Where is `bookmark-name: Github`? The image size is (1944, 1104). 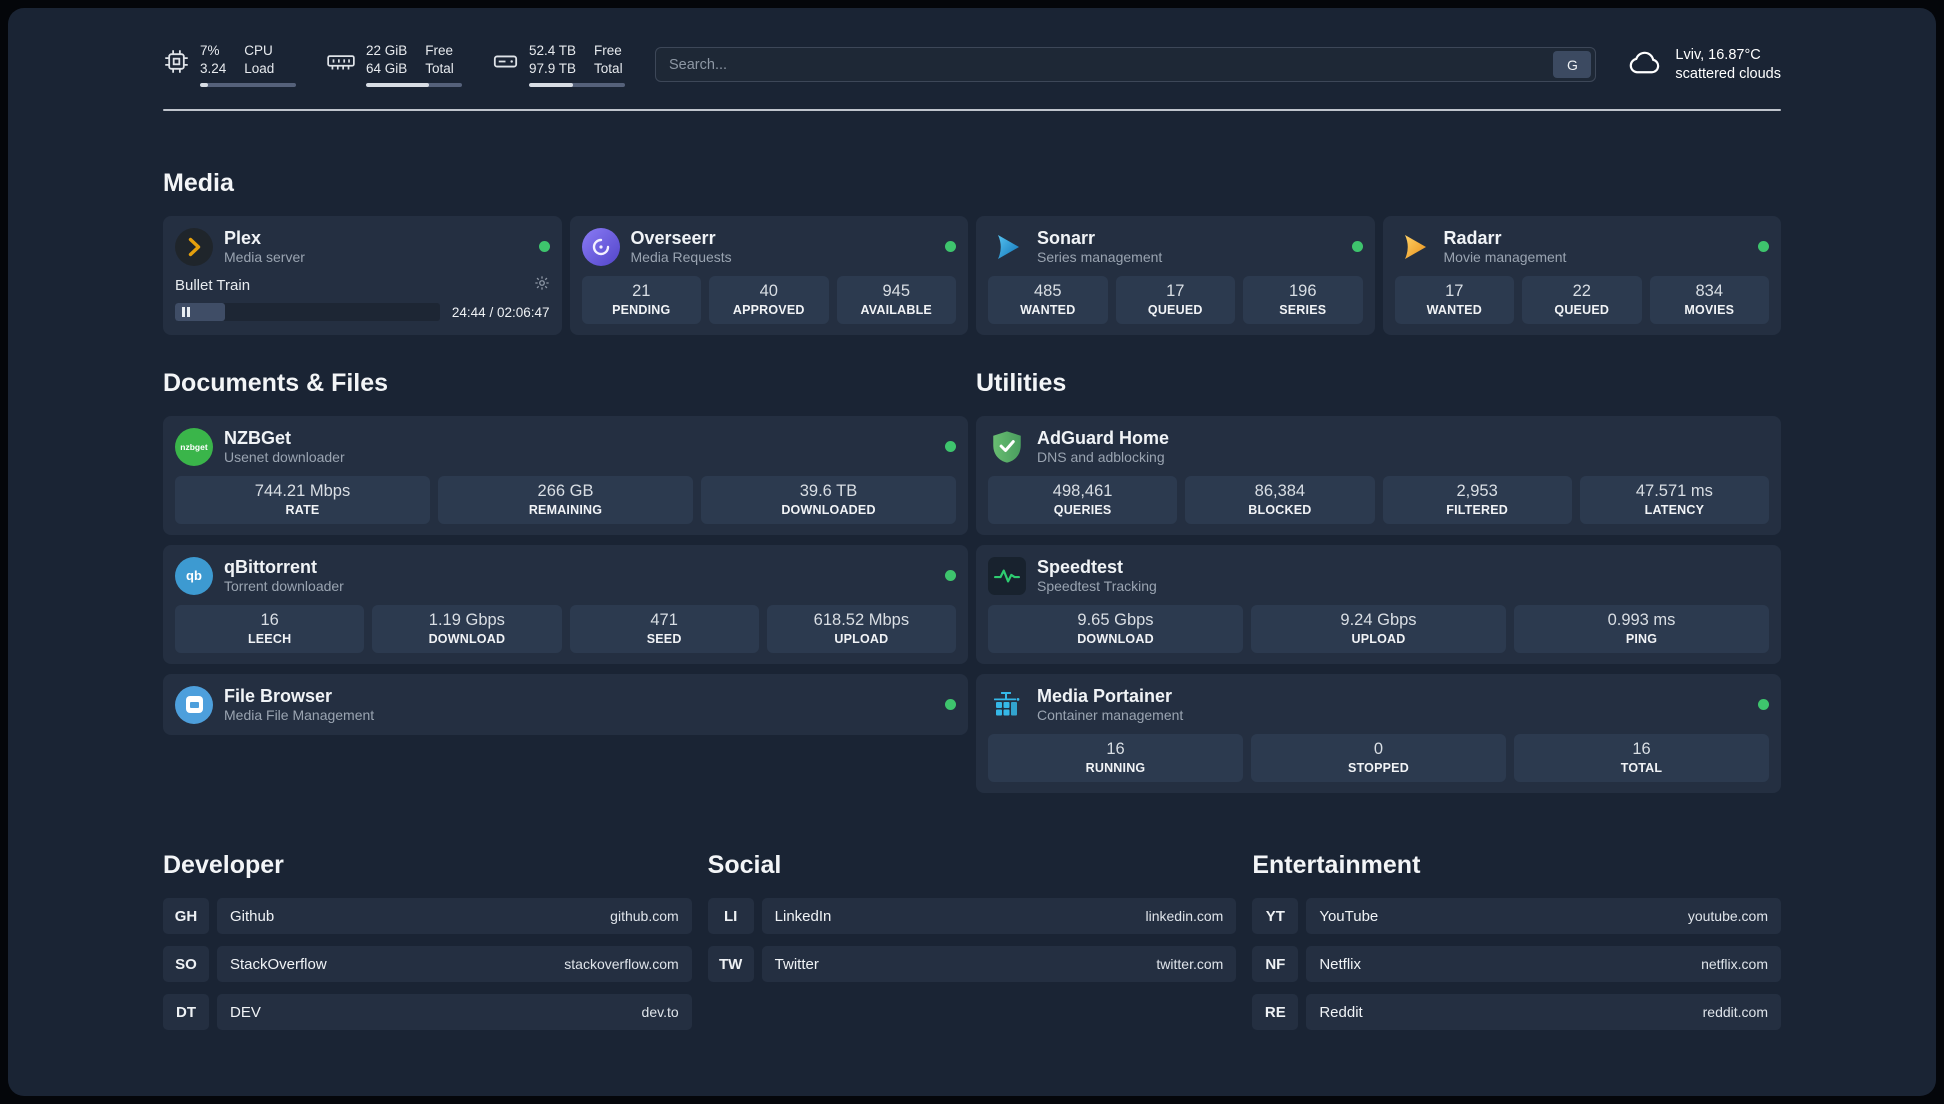
bookmark-name: Github is located at coordinates (252, 916).